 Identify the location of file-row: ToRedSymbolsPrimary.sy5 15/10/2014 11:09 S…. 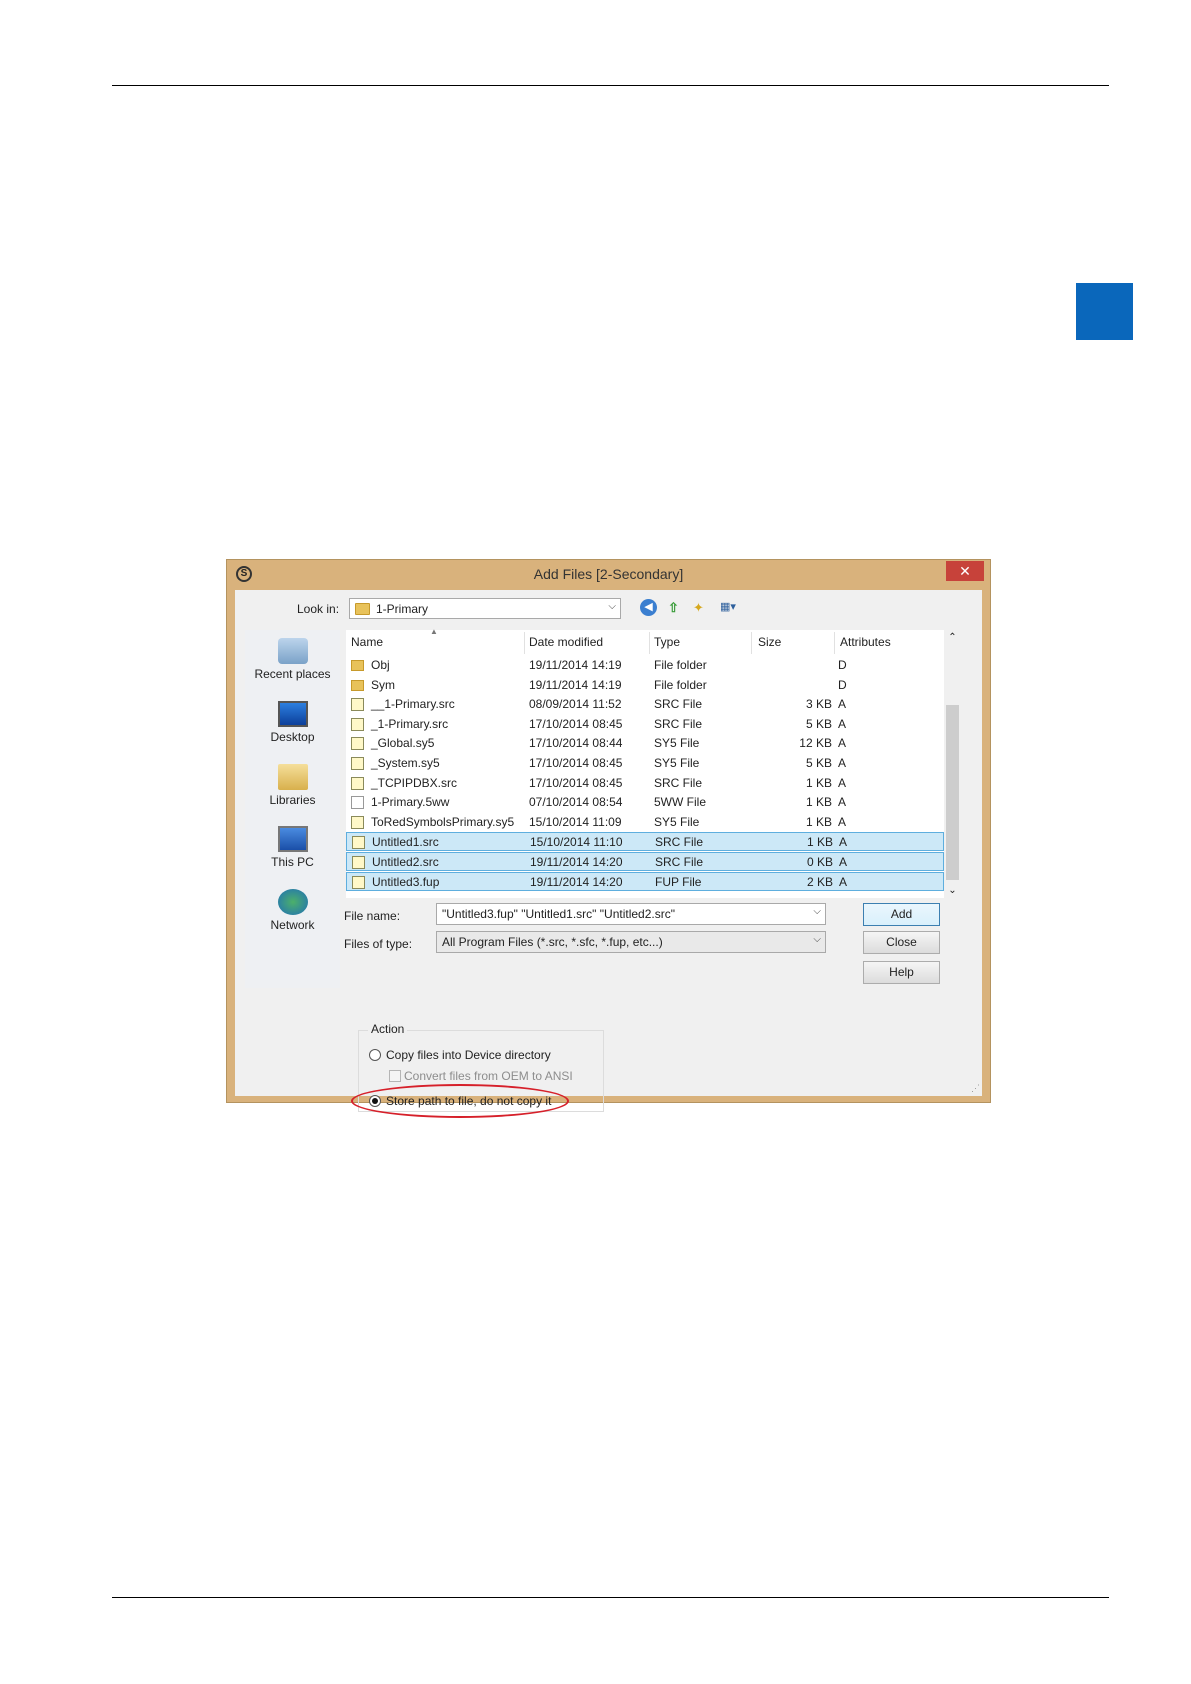
(645, 822).